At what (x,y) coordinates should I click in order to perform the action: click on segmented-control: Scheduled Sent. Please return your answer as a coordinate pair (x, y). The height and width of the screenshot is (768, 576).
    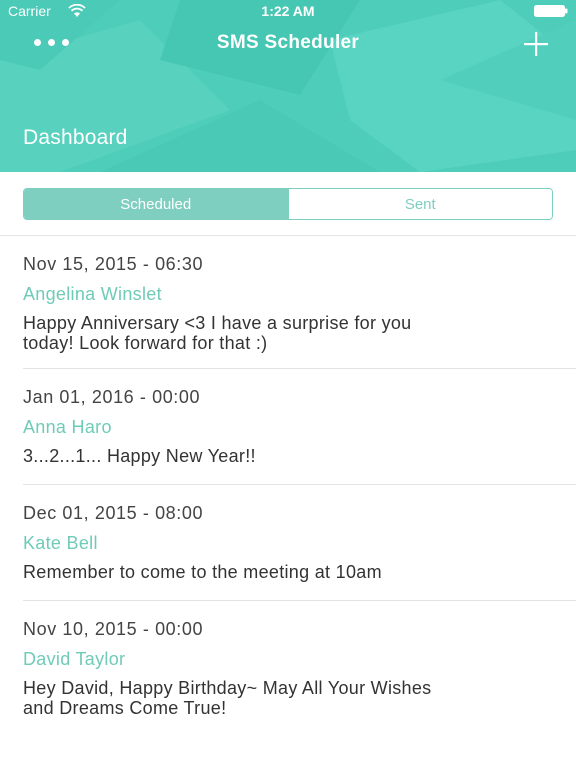
    Looking at the image, I should click on (288, 204).